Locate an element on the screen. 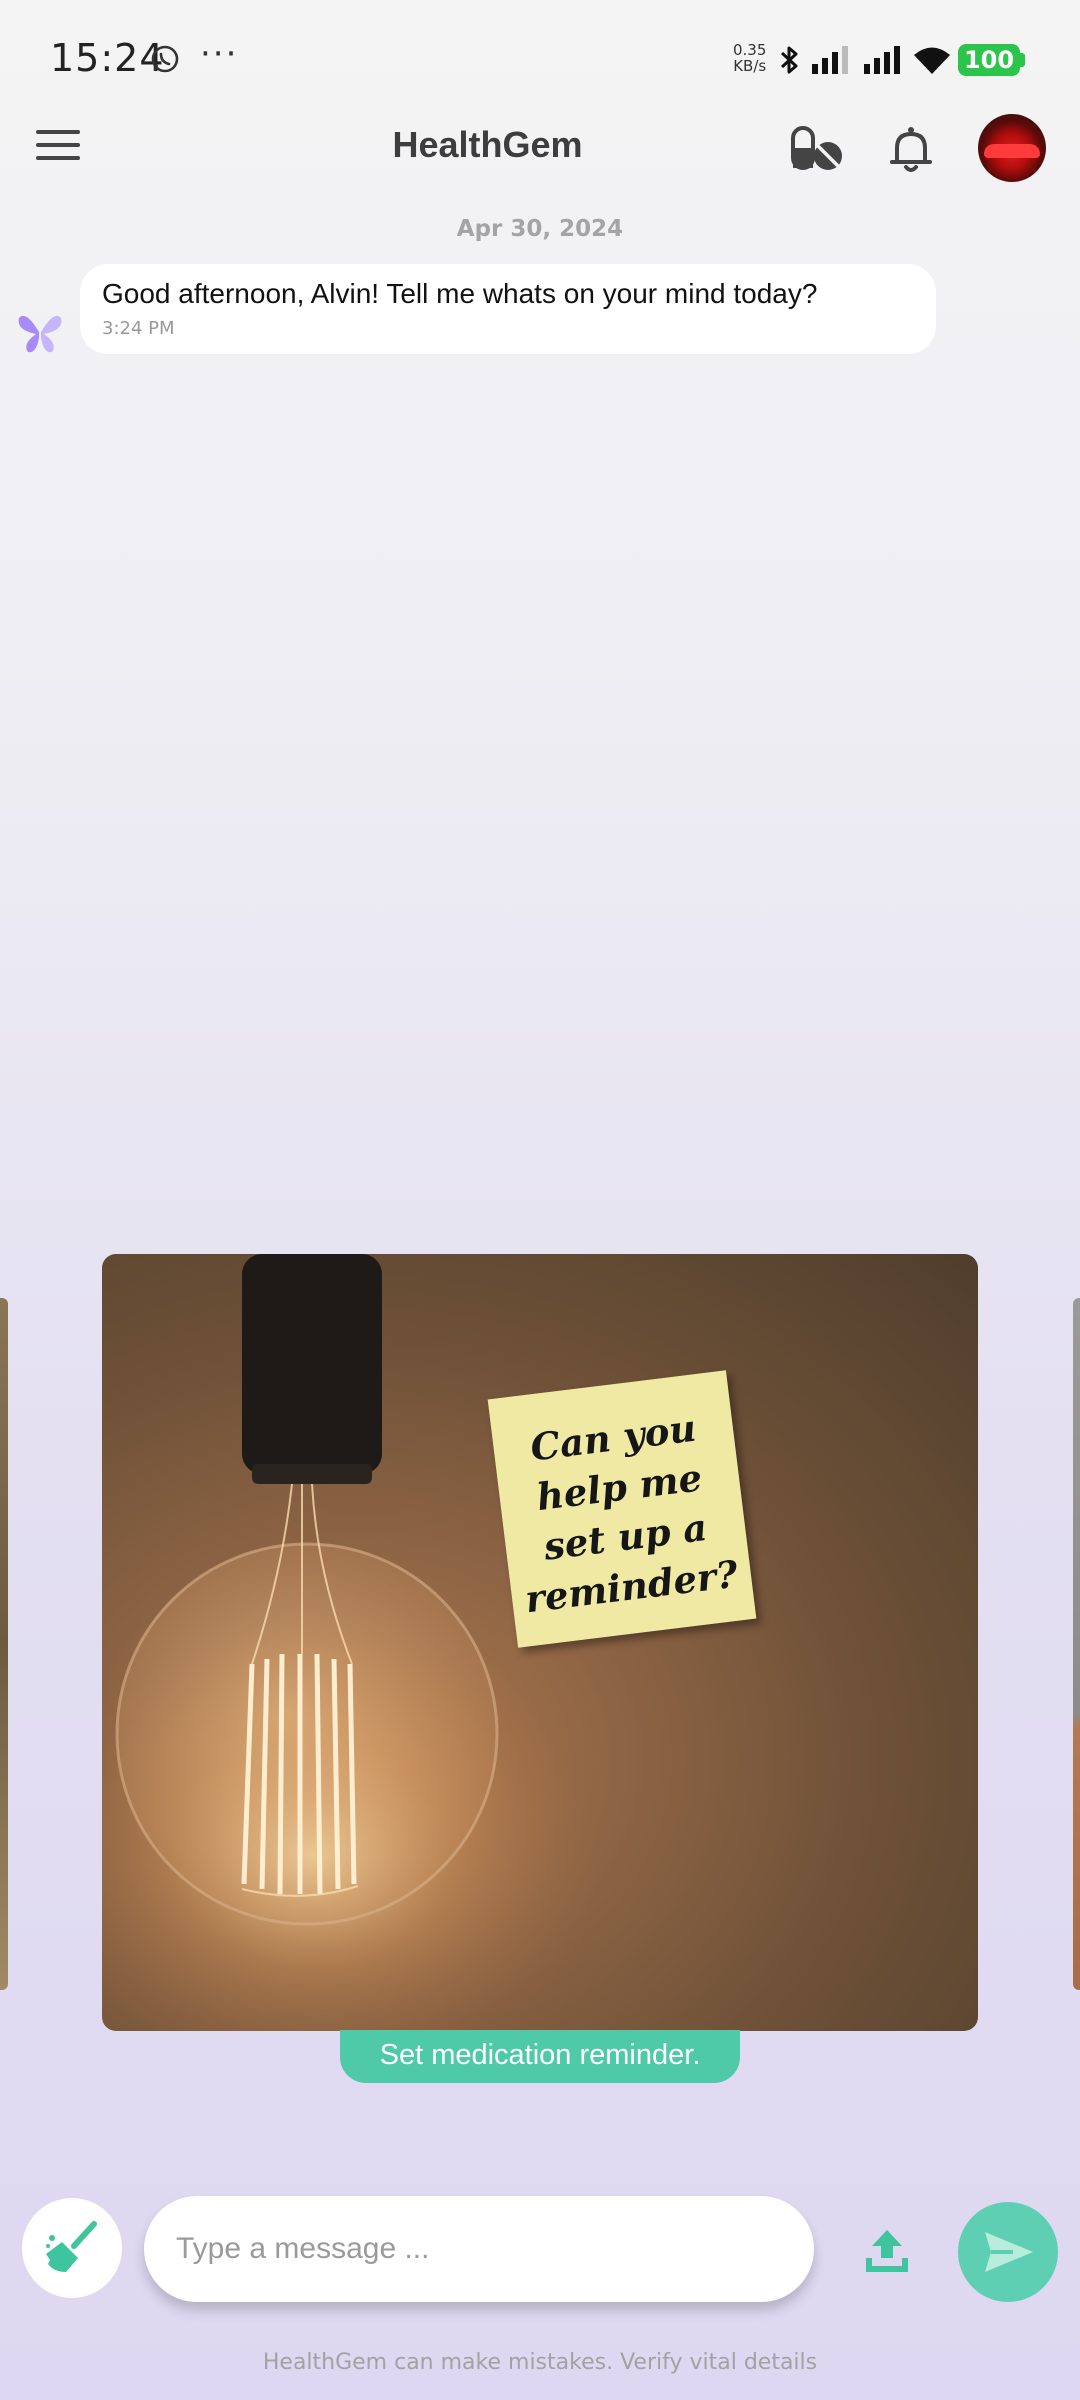 The height and width of the screenshot is (2400, 1080). suggestion-chip: Set medication reminder. is located at coordinates (540, 2056).